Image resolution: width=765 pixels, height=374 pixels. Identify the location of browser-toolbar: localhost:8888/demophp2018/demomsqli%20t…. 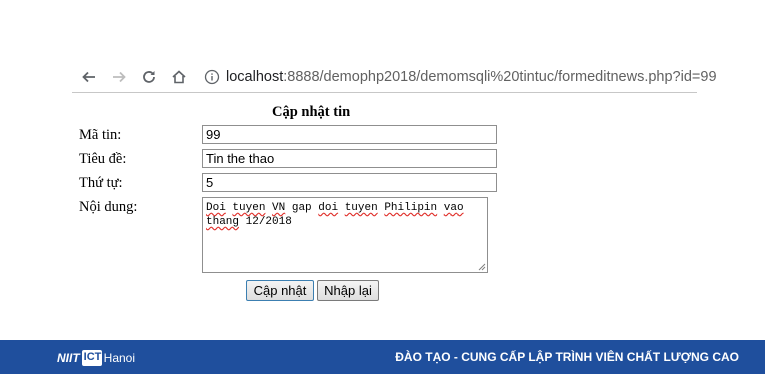
(394, 77).